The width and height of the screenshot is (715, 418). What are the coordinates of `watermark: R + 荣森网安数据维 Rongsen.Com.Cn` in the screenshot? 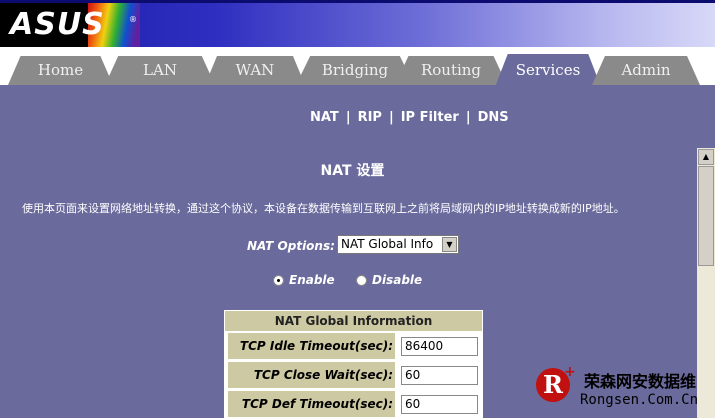 It's located at (622, 391).